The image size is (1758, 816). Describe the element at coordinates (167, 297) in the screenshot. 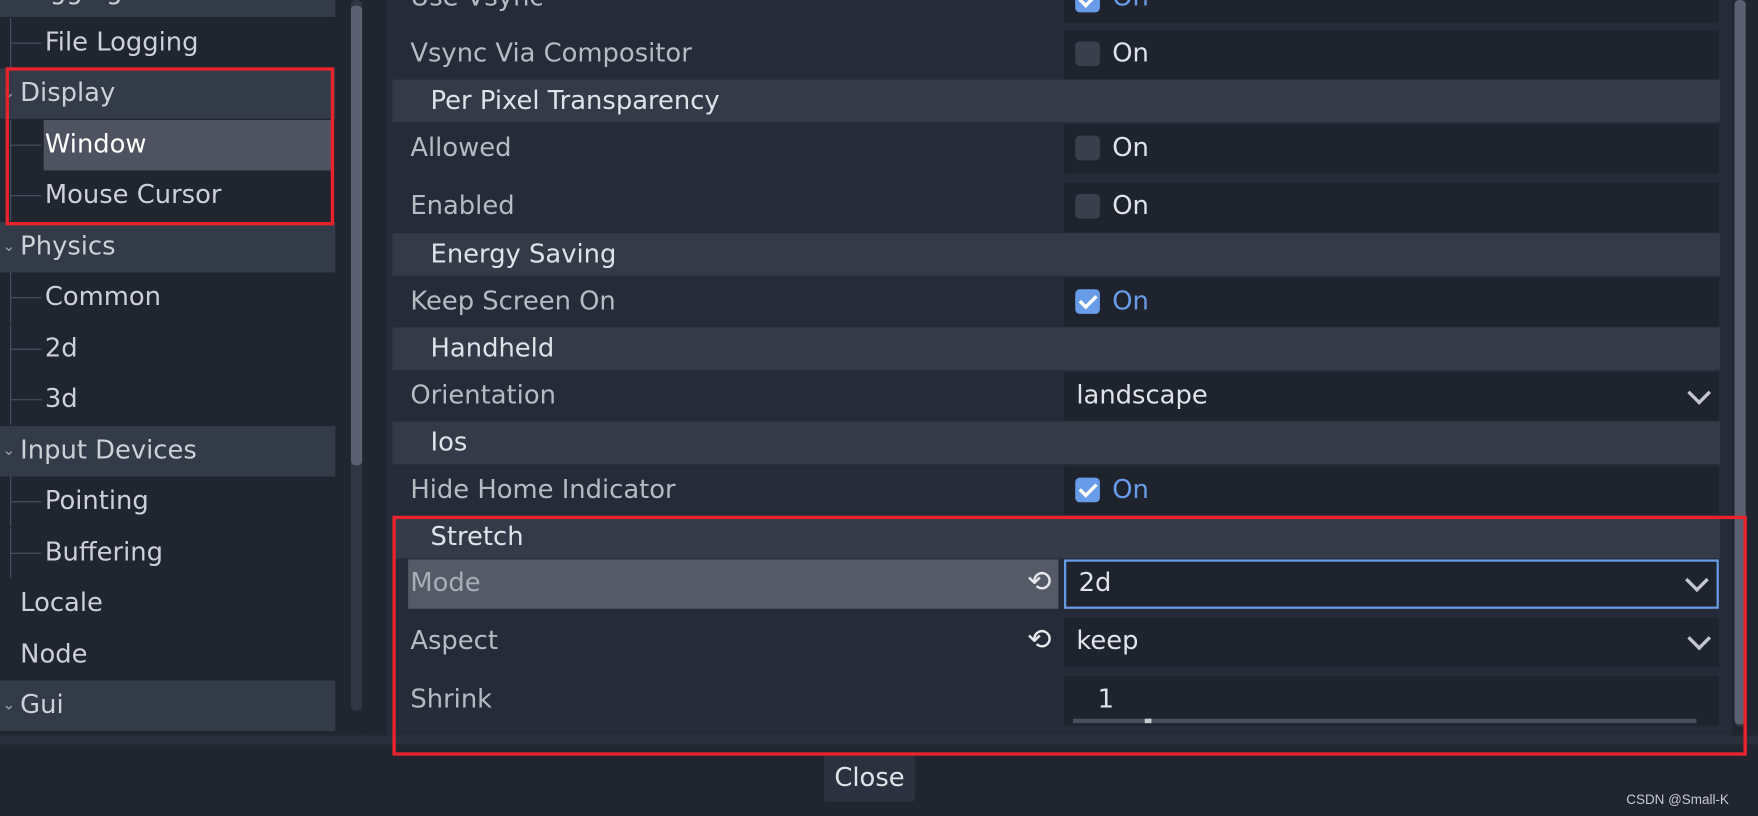

I see `tree-item-common: Common` at that location.